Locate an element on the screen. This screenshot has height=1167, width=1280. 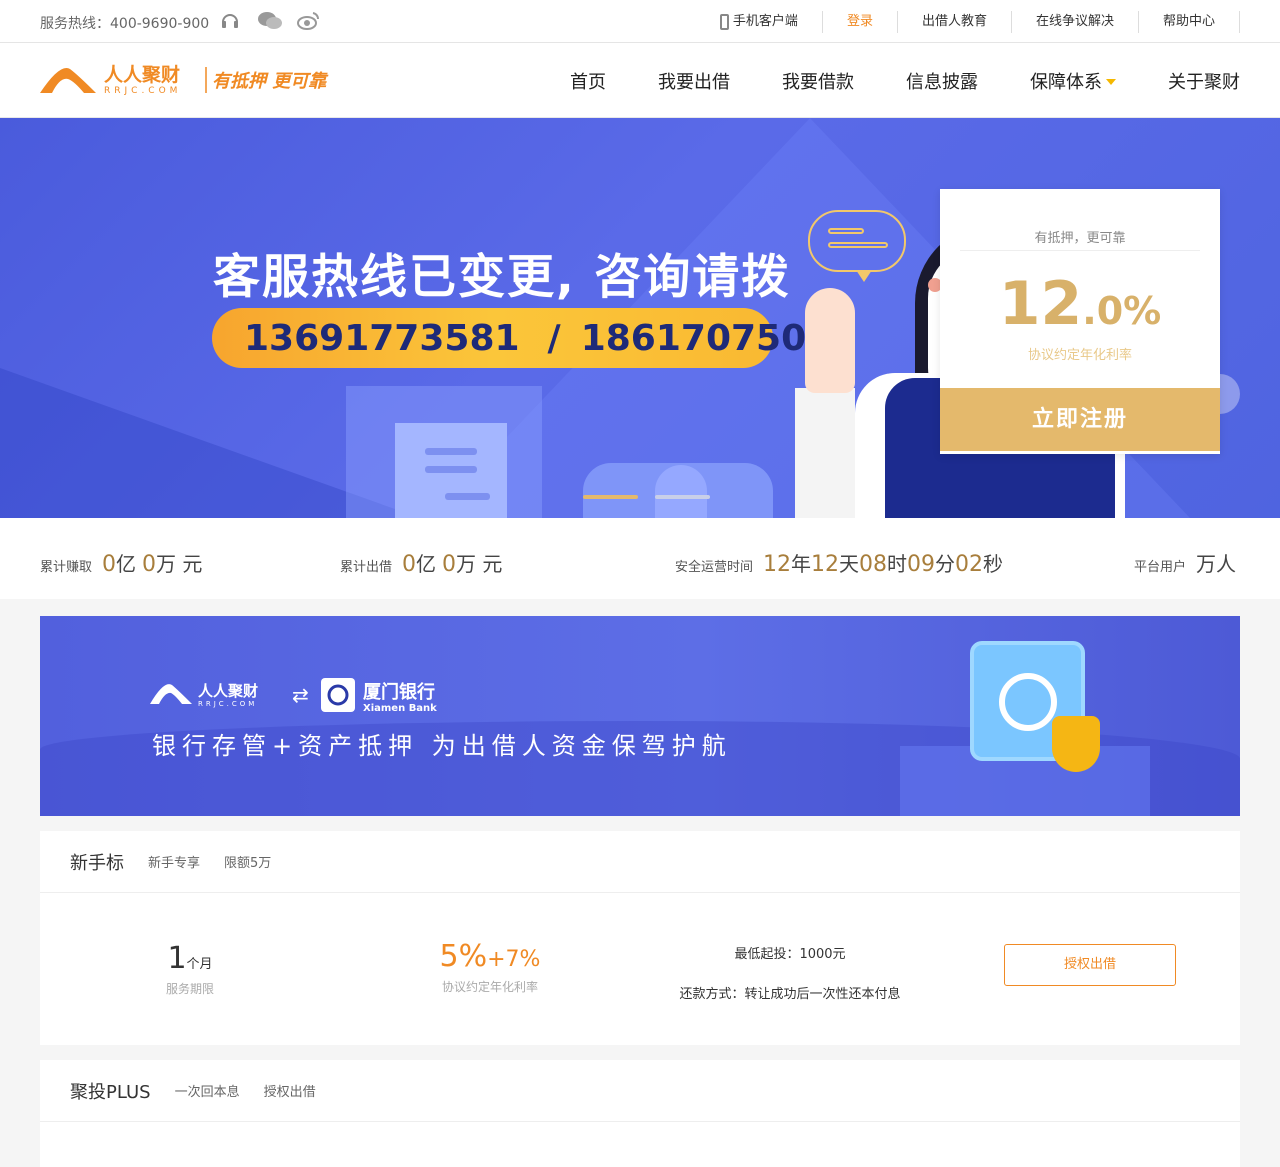
chevron-down-icon is located at coordinates (1111, 81).